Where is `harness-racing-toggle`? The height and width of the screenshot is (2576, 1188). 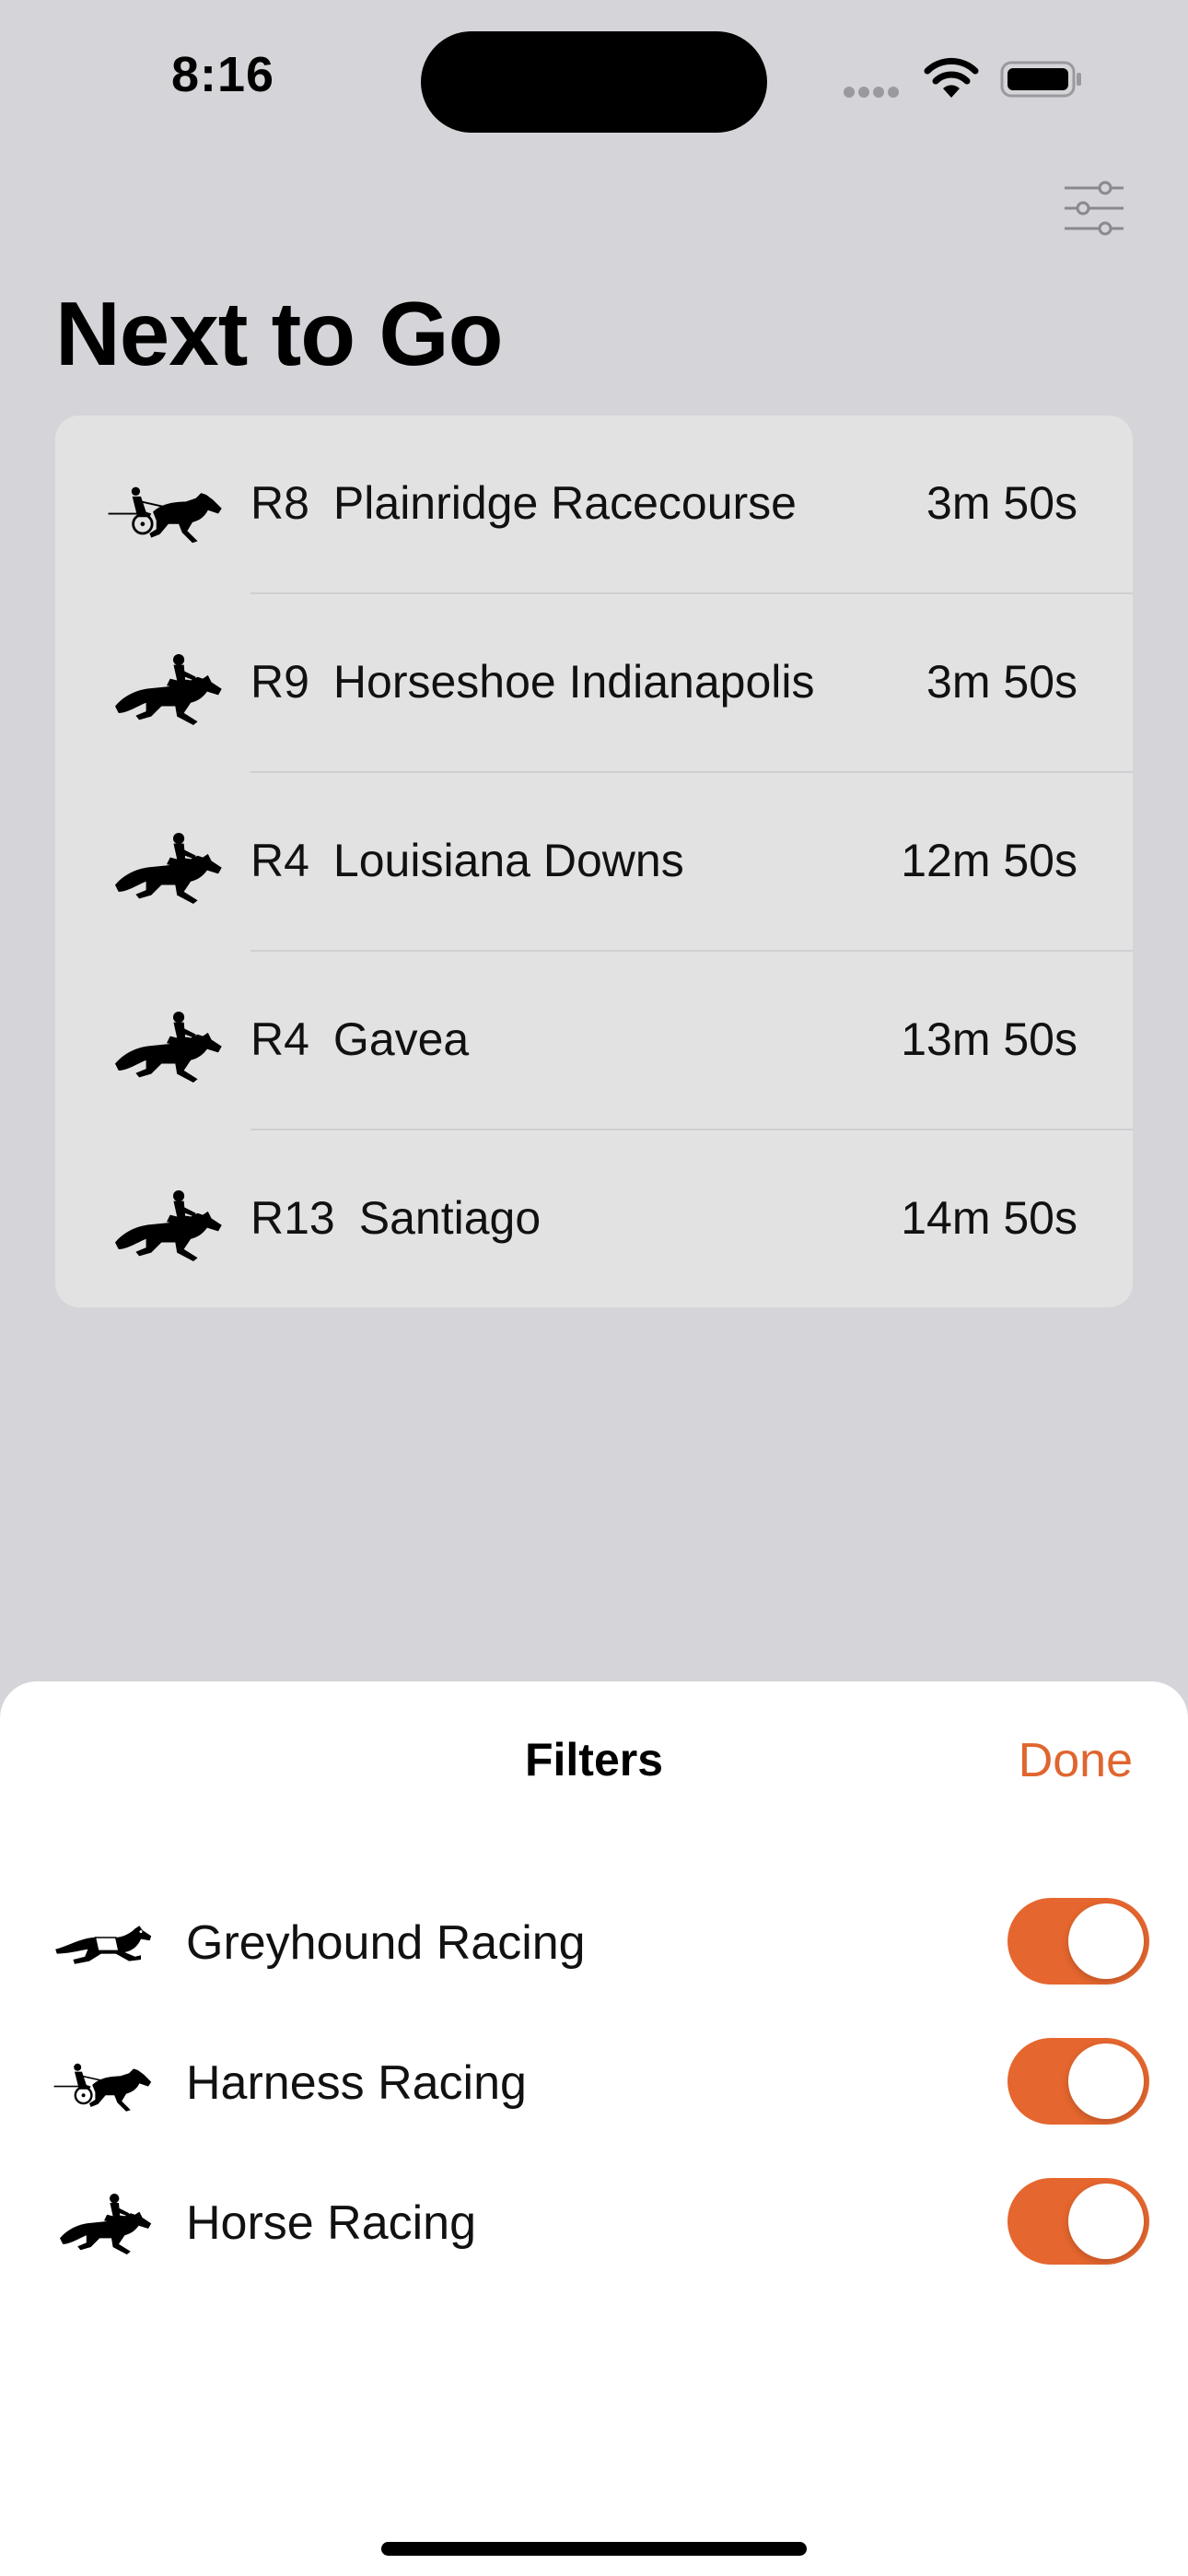 harness-racing-toggle is located at coordinates (1078, 2081).